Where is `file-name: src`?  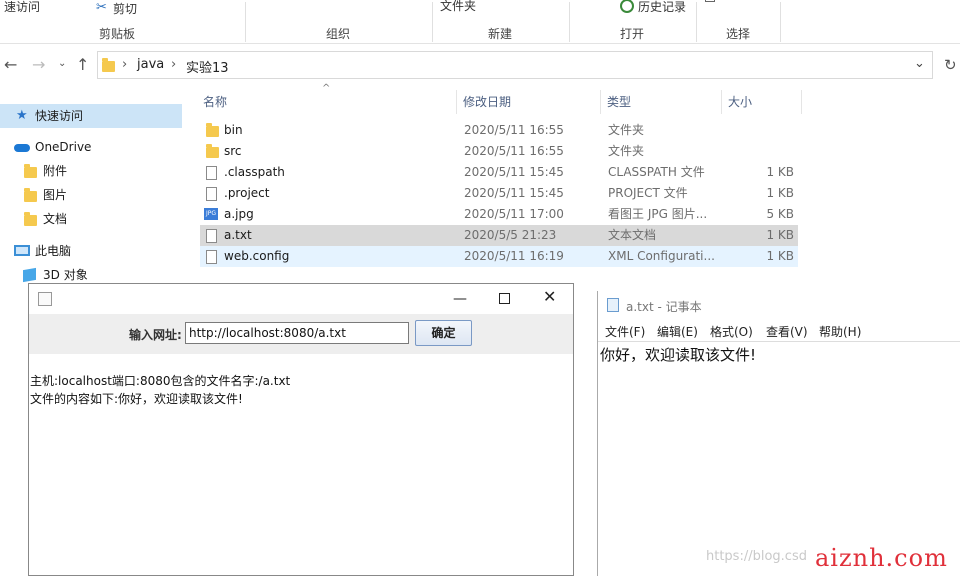
file-name: src is located at coordinates (233, 151).